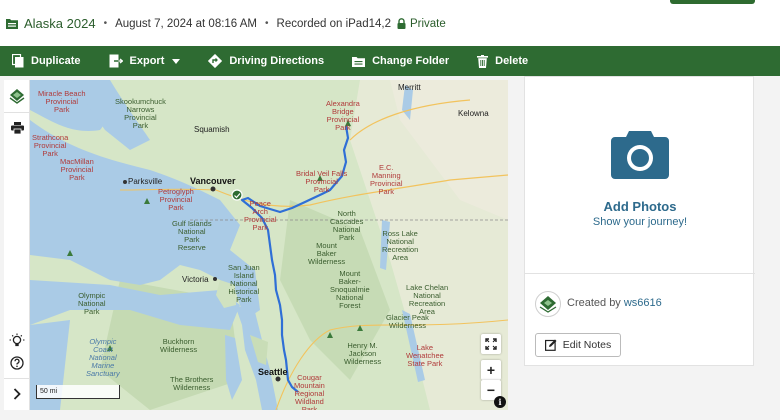 Image resolution: width=780 pixels, height=420 pixels. I want to click on map-label: Olympic Coast National Marine Sanctuary, so click(103, 357).